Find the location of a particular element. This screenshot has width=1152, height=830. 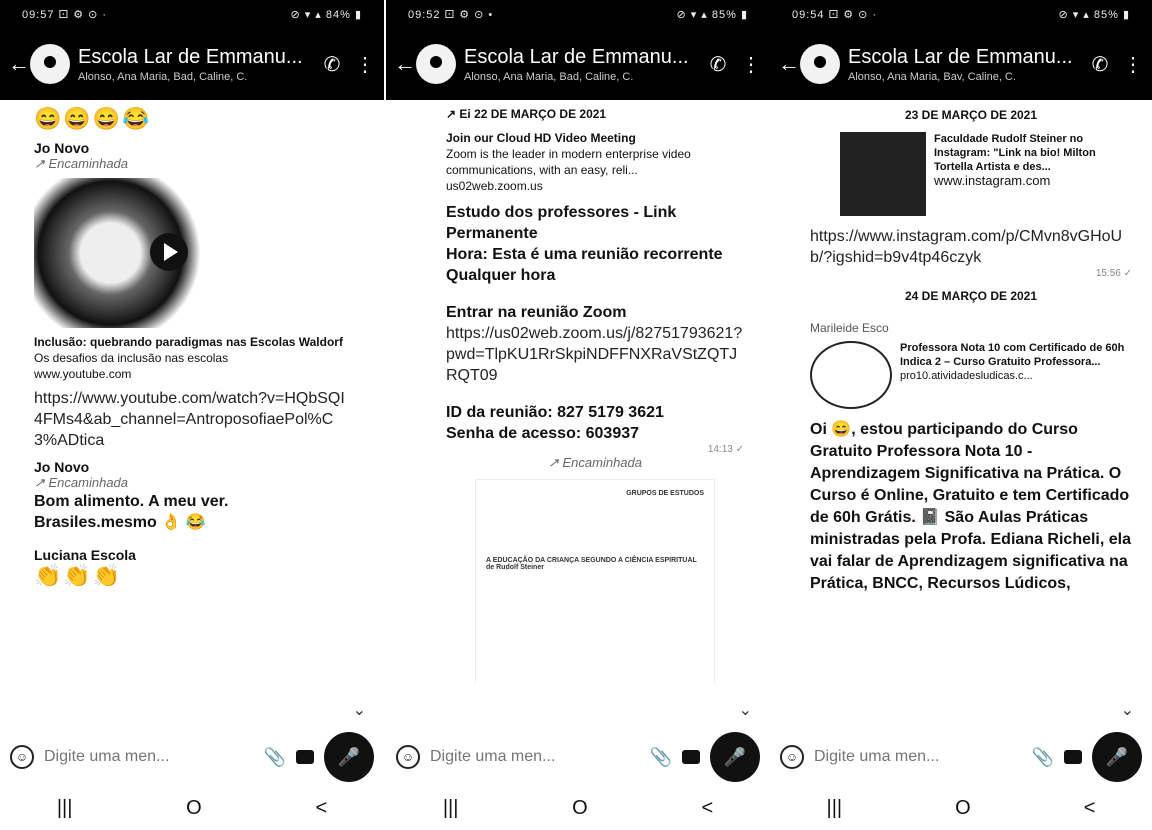

play-icon is located at coordinates (169, 252).